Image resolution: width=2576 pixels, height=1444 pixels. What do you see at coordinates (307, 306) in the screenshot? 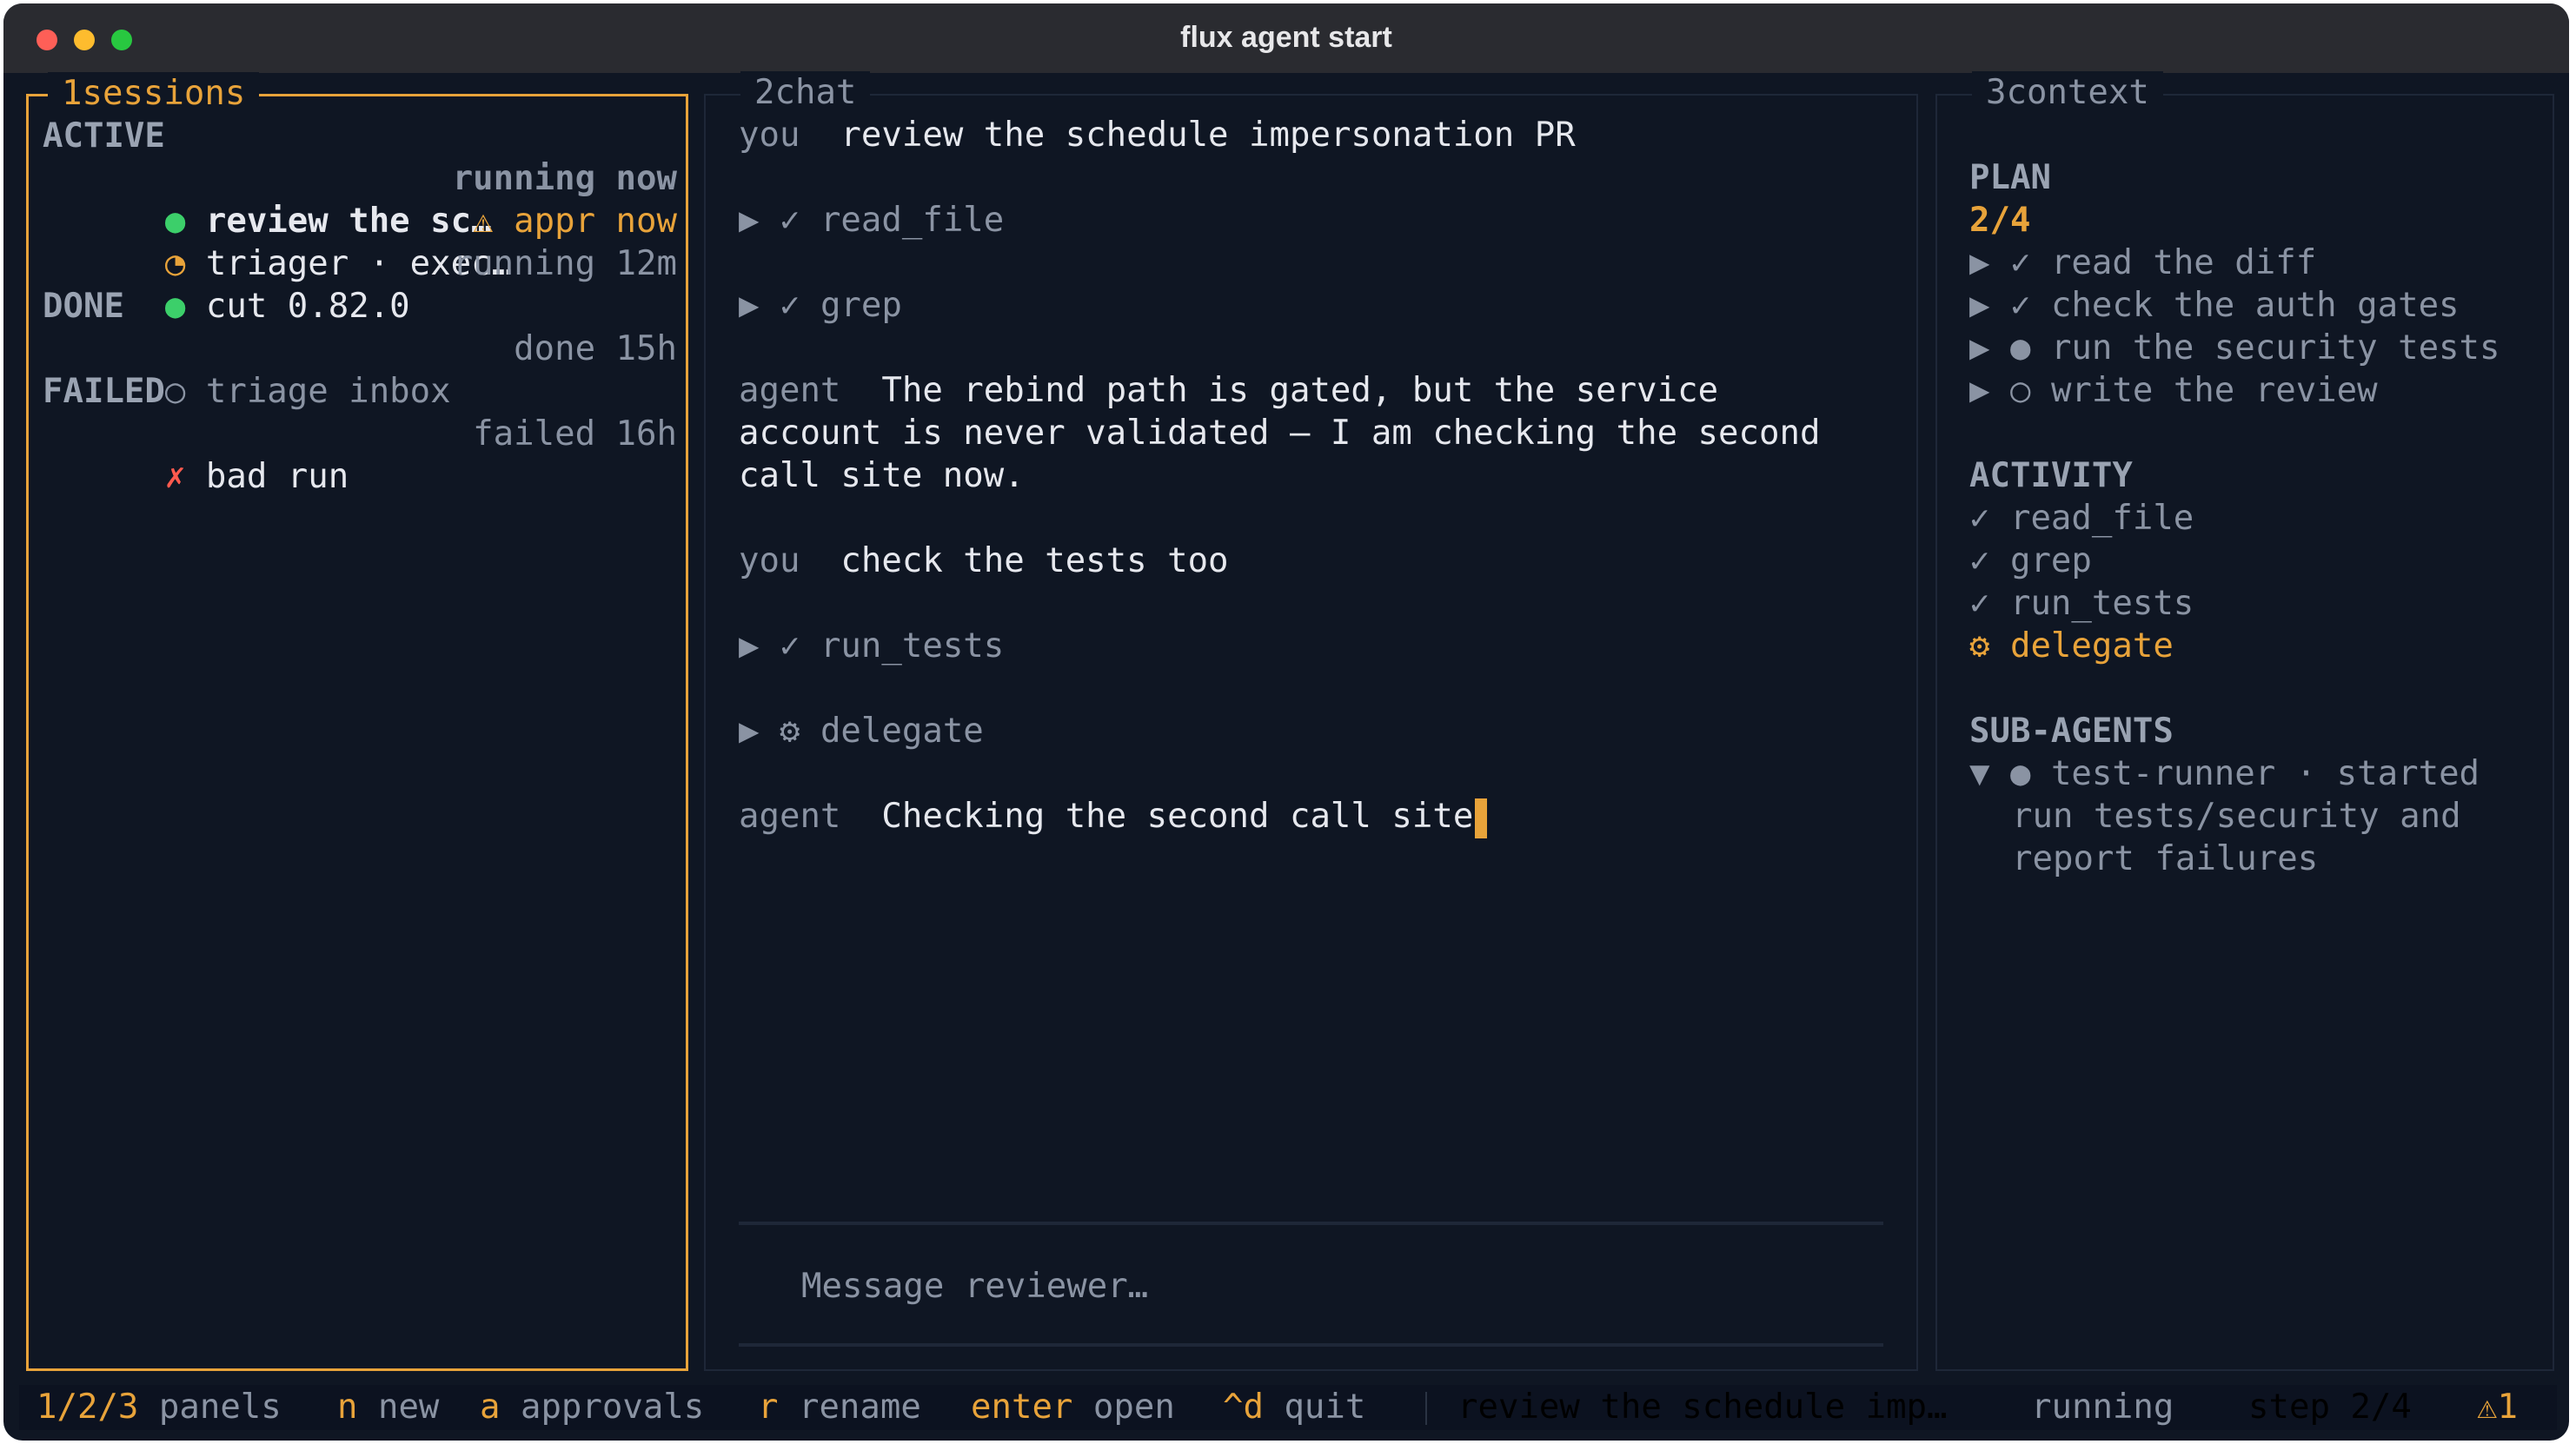
I see `session-name: cut 0.82.0` at bounding box center [307, 306].